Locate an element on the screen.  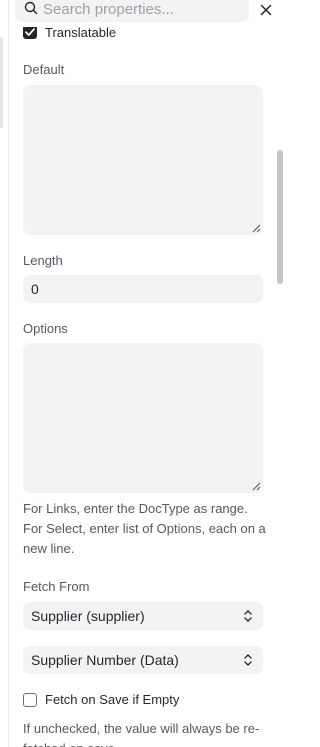
search-box is located at coordinates (132, 11).